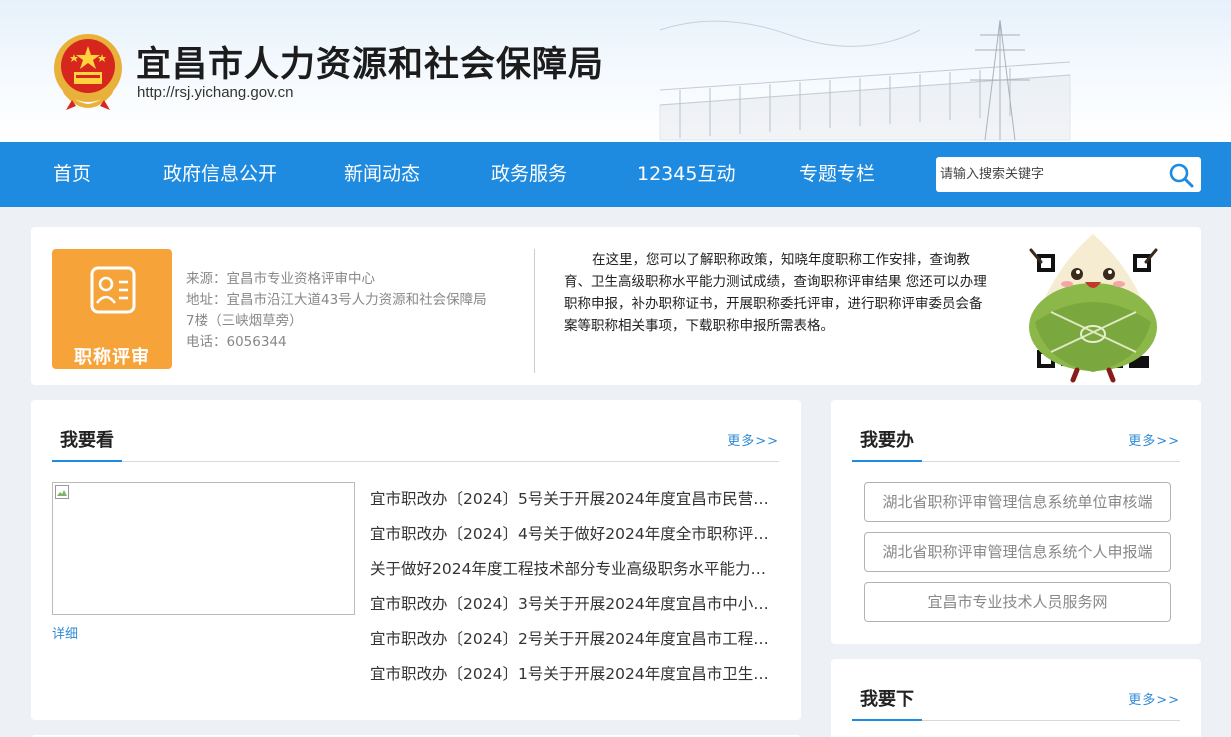  What do you see at coordinates (887, 444) in the screenshot?
I see `todo-title: 我要办` at bounding box center [887, 444].